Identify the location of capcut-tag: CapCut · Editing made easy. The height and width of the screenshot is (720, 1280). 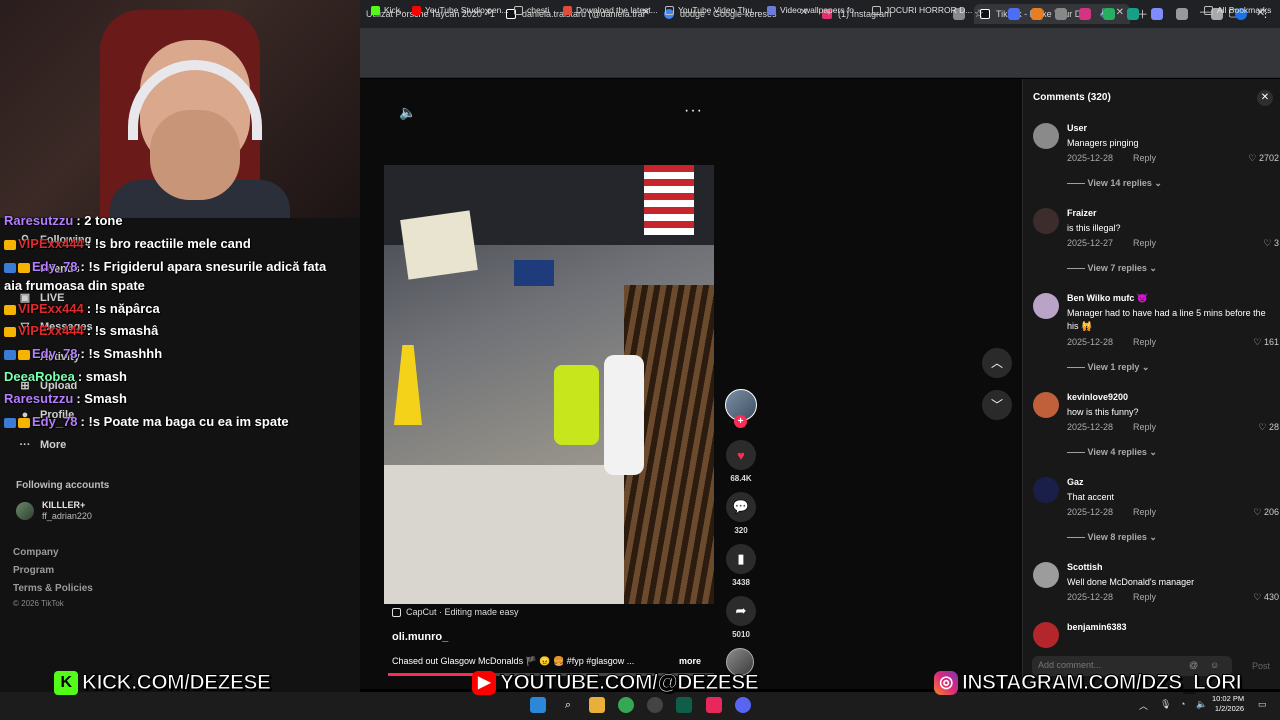
(455, 612).